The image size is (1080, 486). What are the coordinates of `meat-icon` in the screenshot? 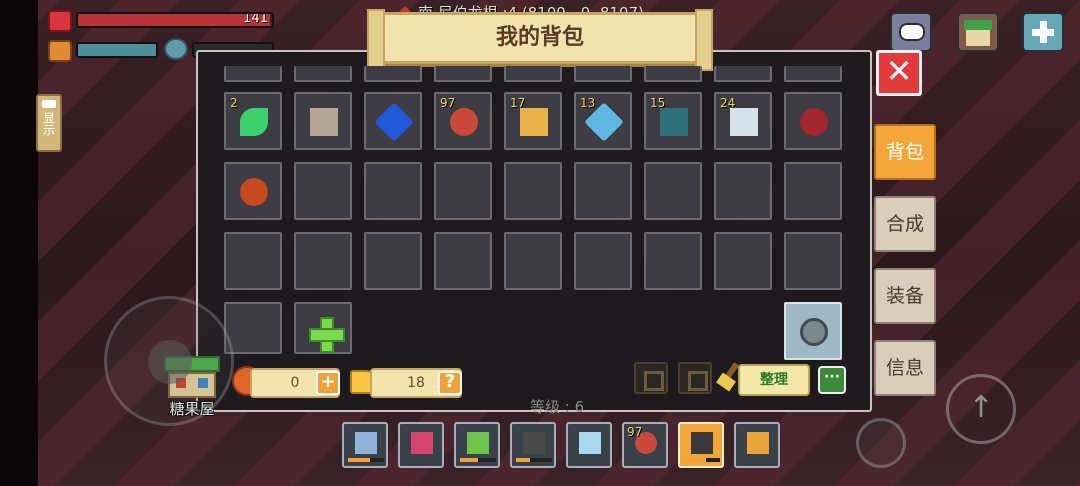 It's located at (464, 122).